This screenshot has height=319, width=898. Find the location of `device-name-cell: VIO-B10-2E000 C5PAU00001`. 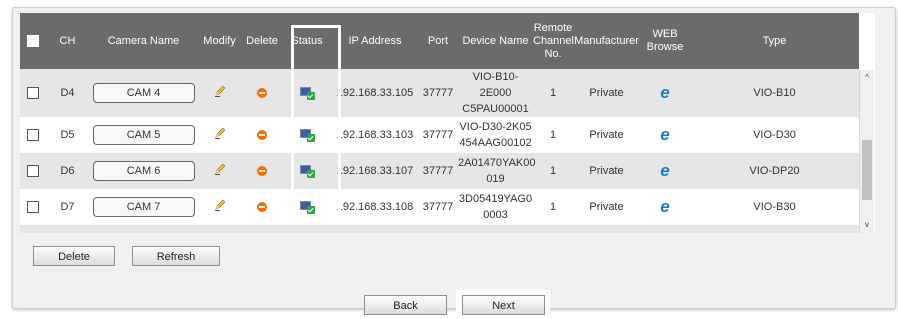

device-name-cell: VIO-B10-2E000 C5PAU00001 is located at coordinates (495, 93).